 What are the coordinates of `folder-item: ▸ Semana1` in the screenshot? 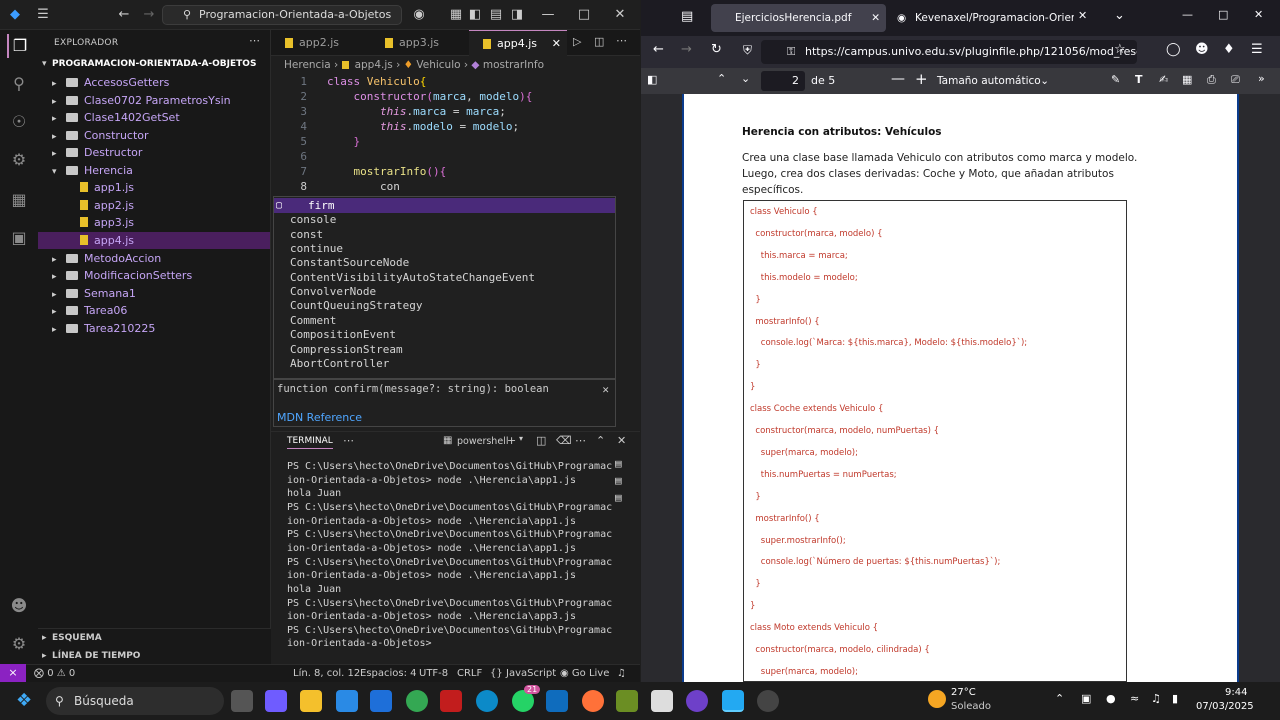 It's located at (154, 294).